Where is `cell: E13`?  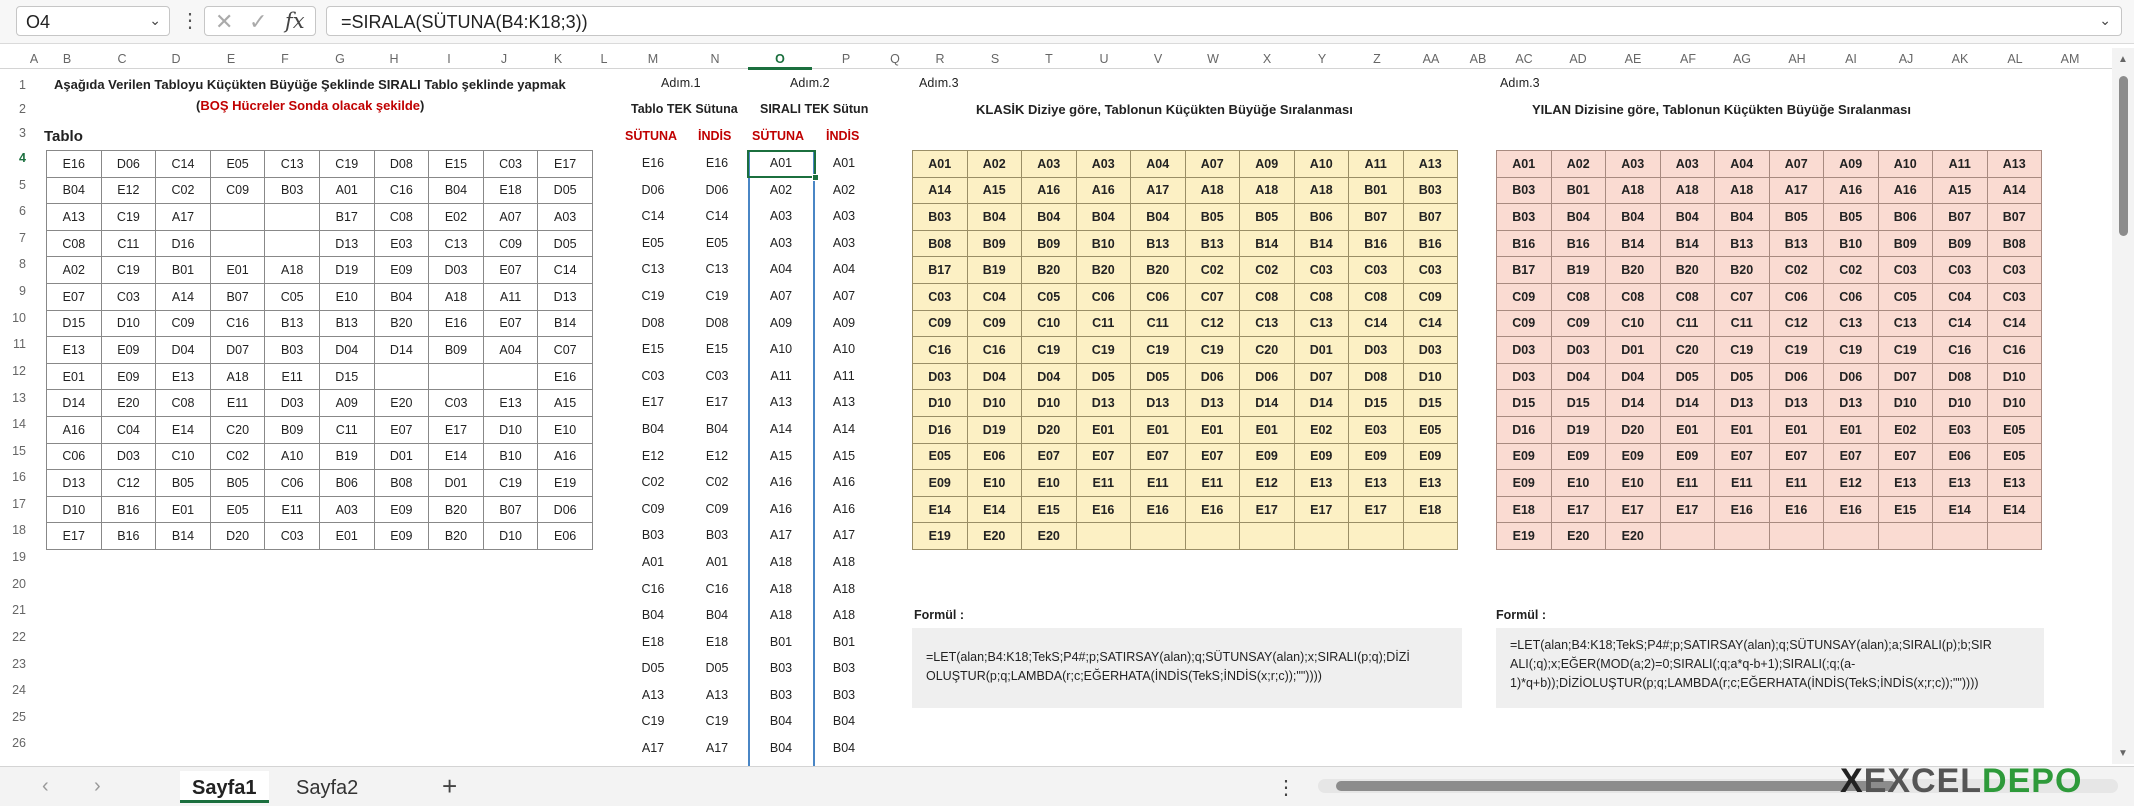
cell: E13 is located at coordinates (1905, 483).